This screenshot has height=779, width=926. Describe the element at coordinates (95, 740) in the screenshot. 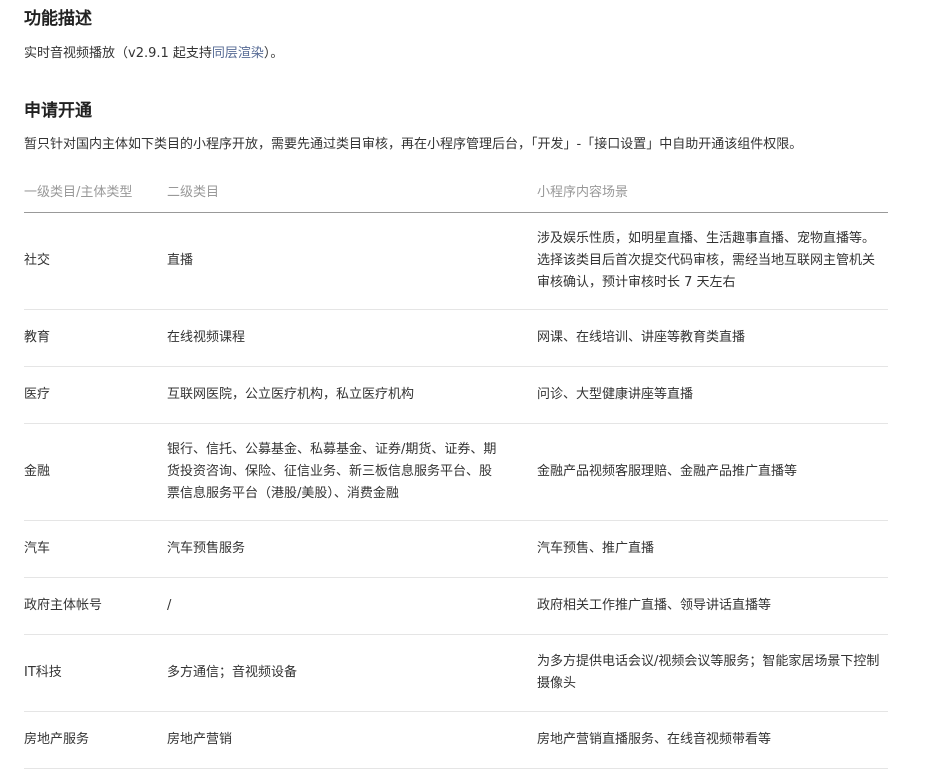

I see `cell-primary: 房地产服务` at that location.